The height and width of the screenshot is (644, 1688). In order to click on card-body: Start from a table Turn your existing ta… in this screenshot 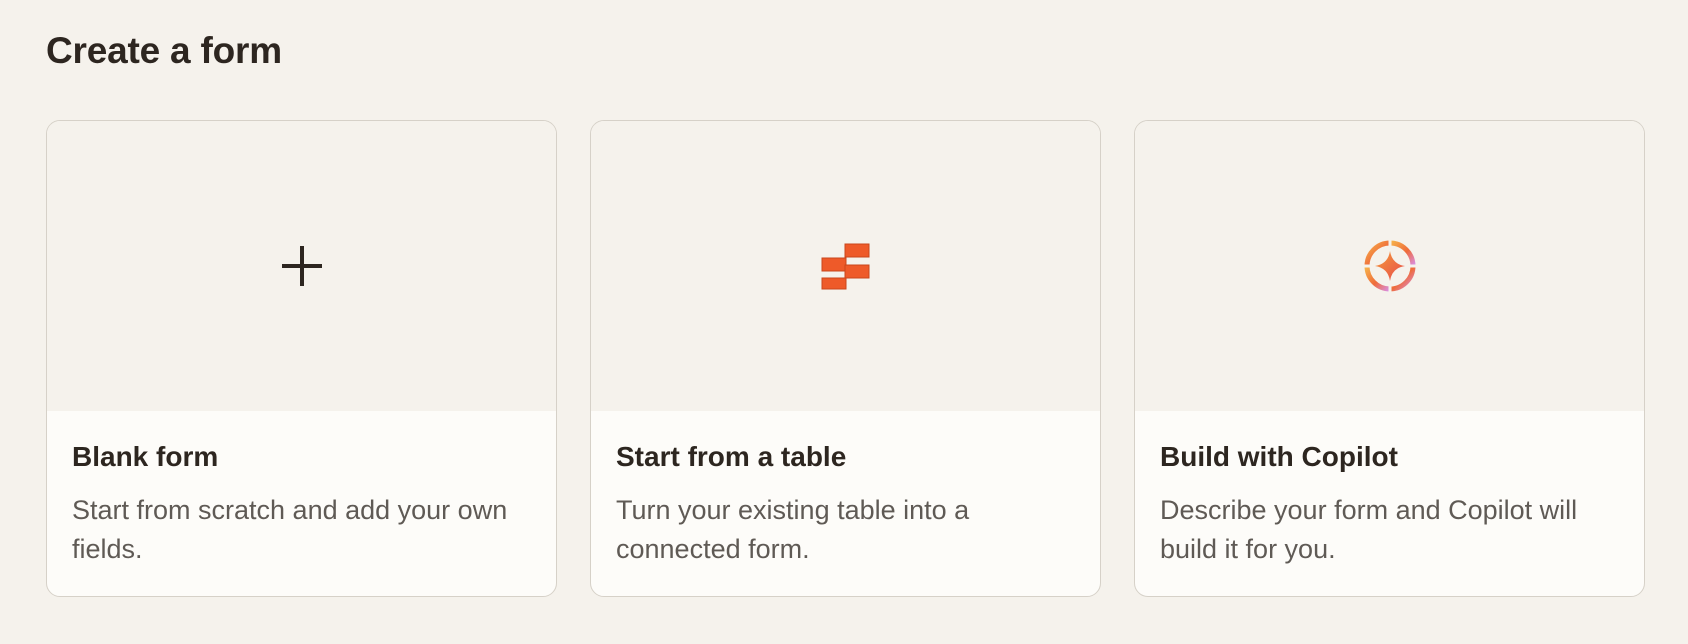, I will do `click(845, 503)`.